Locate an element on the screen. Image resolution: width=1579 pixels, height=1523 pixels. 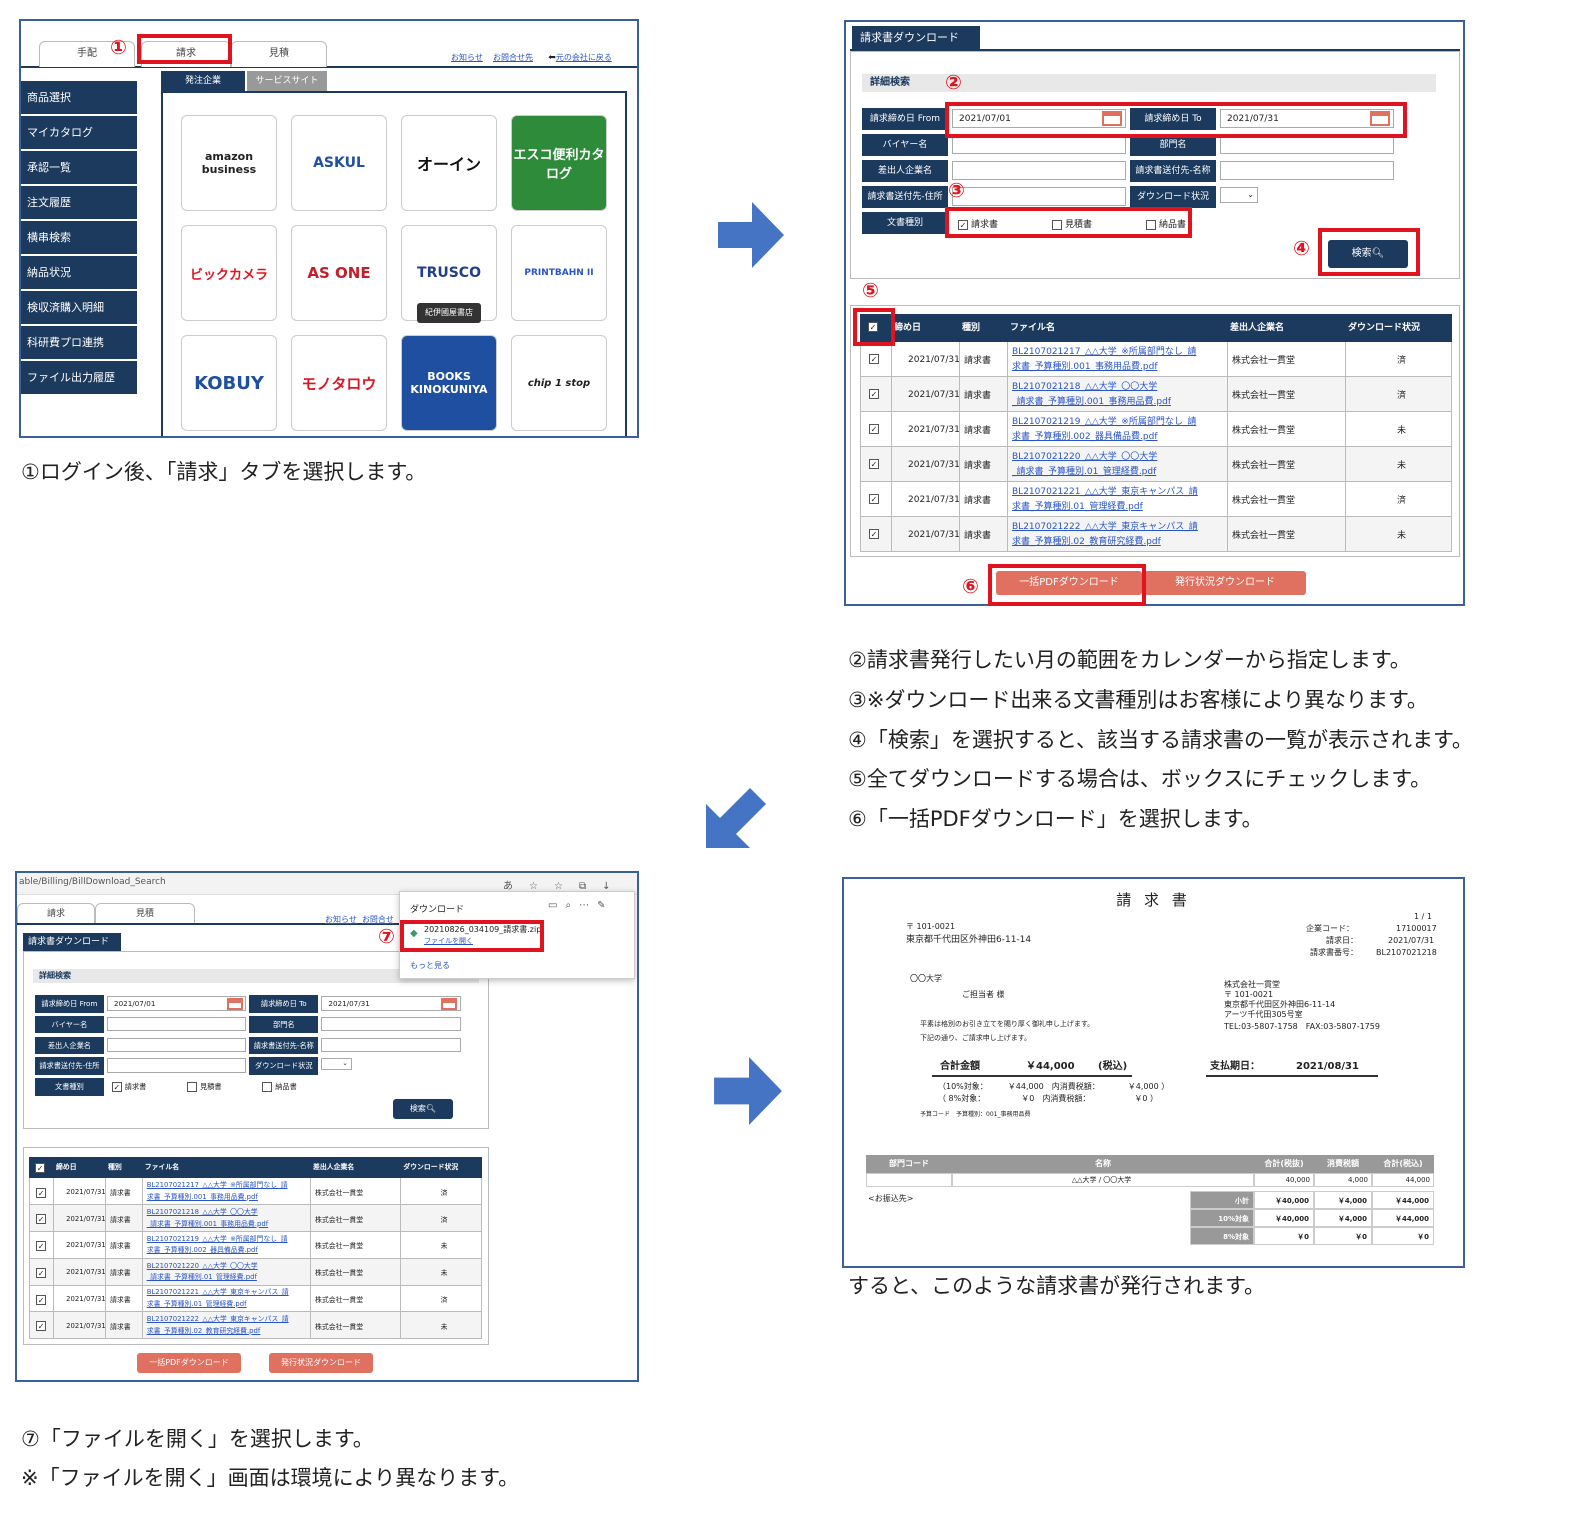
doc-type-checkbox: 納品書 is located at coordinates (279, 1087).